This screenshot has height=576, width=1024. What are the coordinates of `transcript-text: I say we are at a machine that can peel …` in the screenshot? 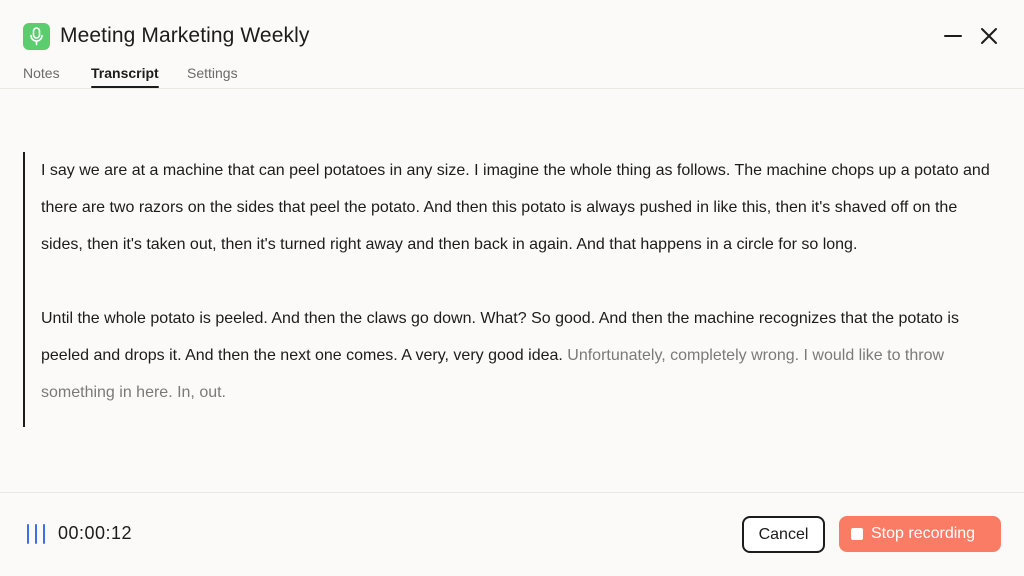 It's located at (515, 207).